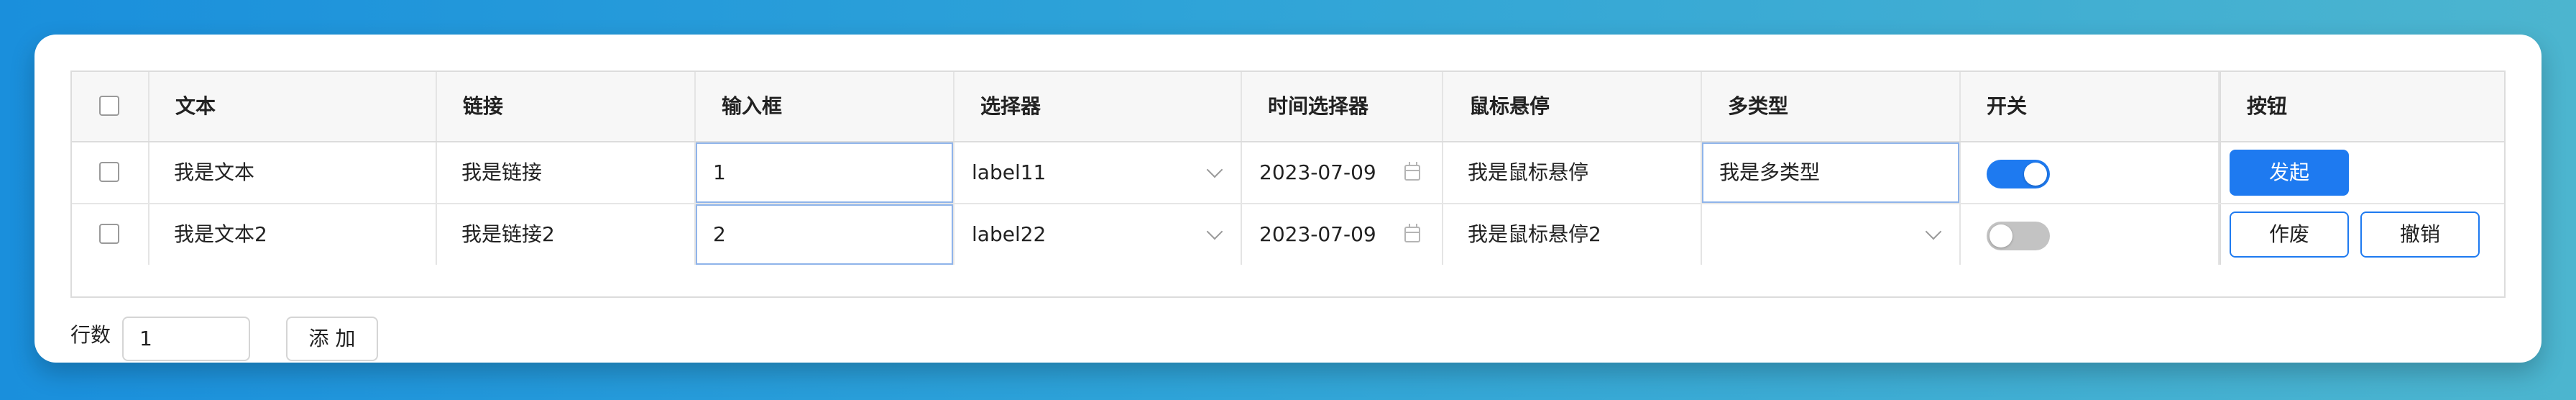 The image size is (2576, 400). Describe the element at coordinates (2289, 173) in the screenshot. I see `initiate-button: 发起` at that location.